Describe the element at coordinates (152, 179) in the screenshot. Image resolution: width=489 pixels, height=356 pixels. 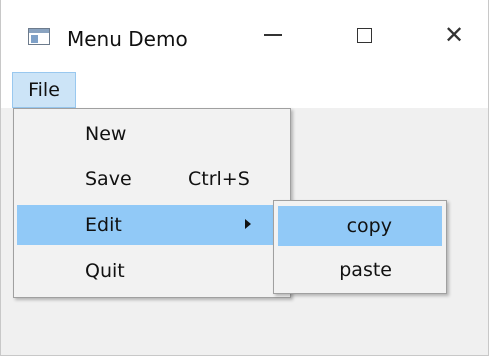
I see `menu-item-save: Save Ctrl+S` at that location.